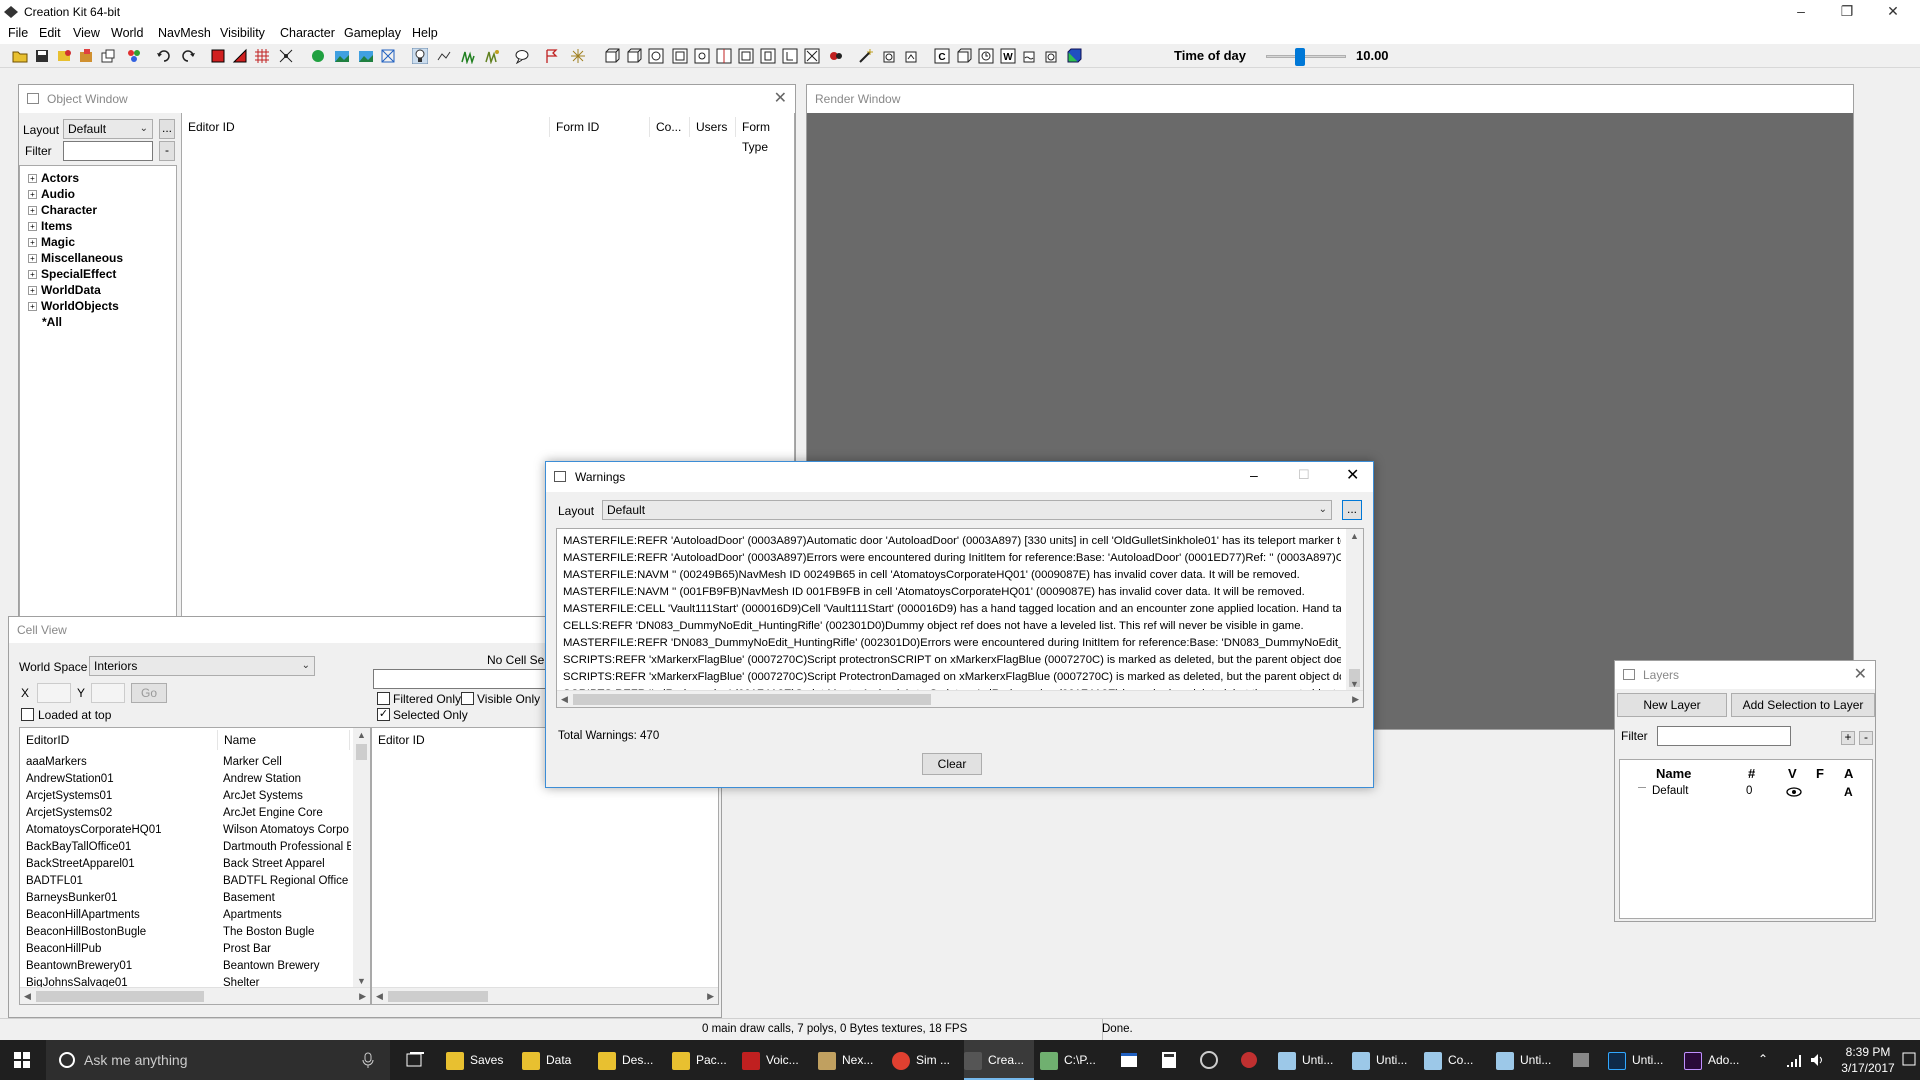 This screenshot has width=1920, height=1080. Describe the element at coordinates (425, 33) in the screenshot. I see `menu-help: Help` at that location.